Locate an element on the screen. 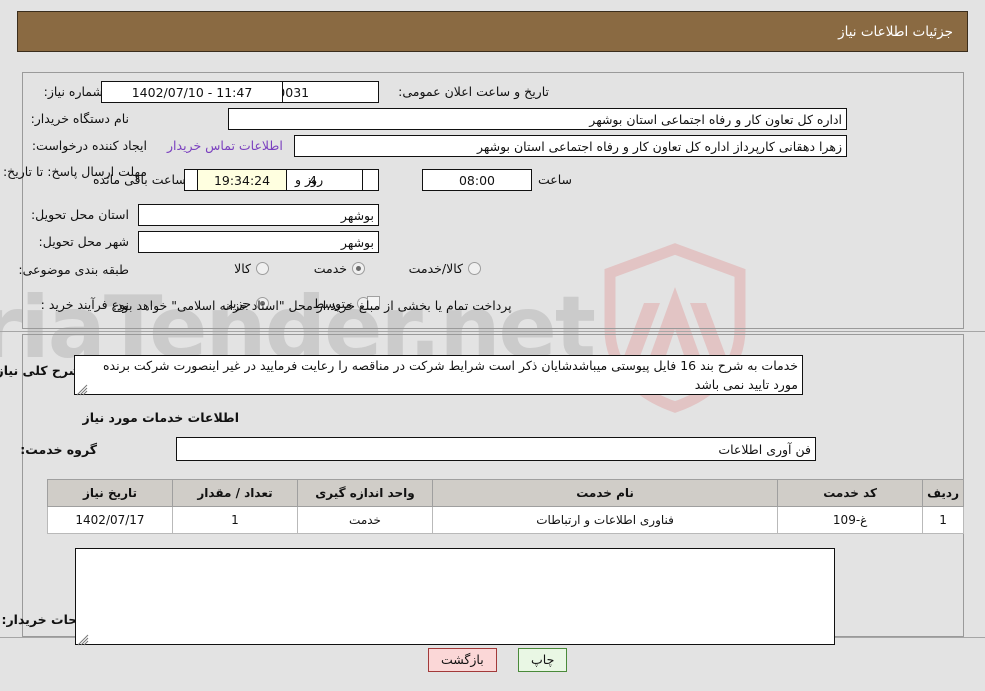  col-row: ردیف is located at coordinates (943, 493).